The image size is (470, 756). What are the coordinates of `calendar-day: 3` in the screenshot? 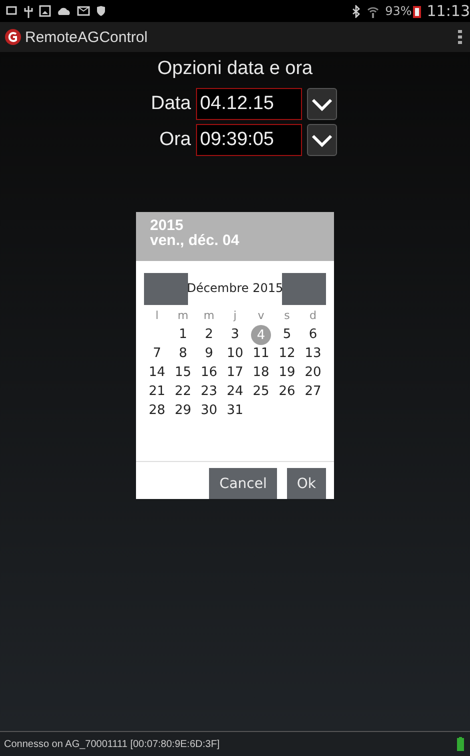 It's located at (235, 334).